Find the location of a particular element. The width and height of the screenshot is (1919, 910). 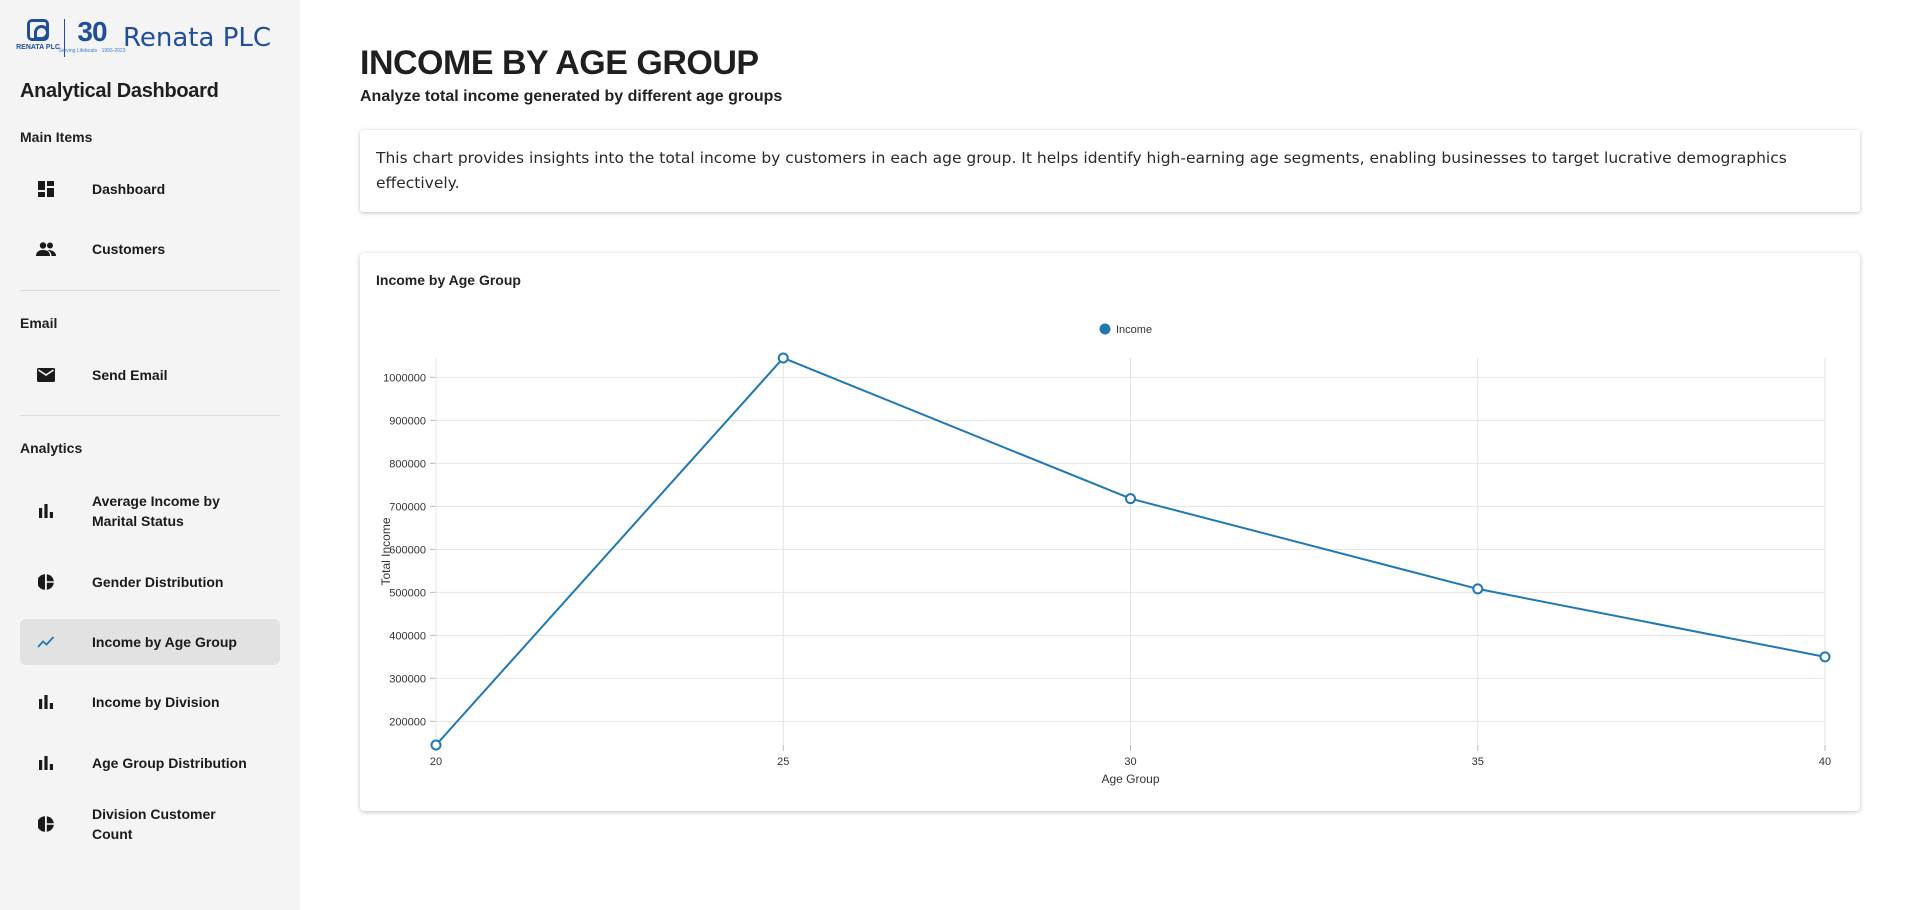

y-tick-label: 800000 is located at coordinates (407, 464).